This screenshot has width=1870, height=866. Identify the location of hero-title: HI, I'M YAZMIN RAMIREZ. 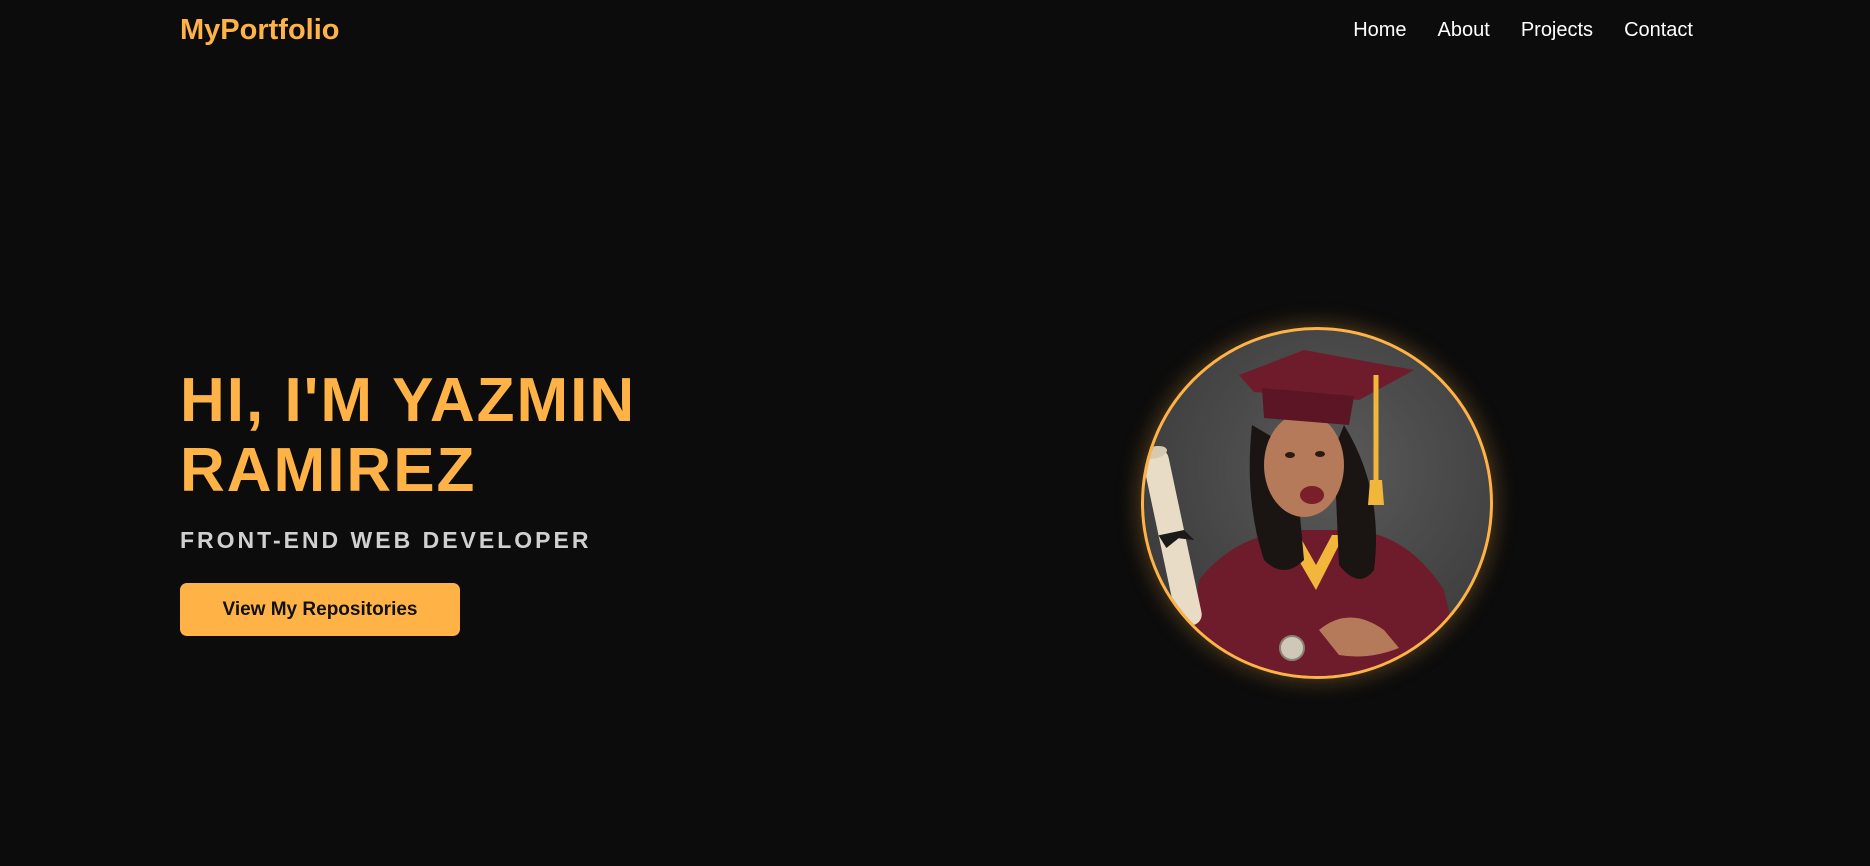
(530, 436).